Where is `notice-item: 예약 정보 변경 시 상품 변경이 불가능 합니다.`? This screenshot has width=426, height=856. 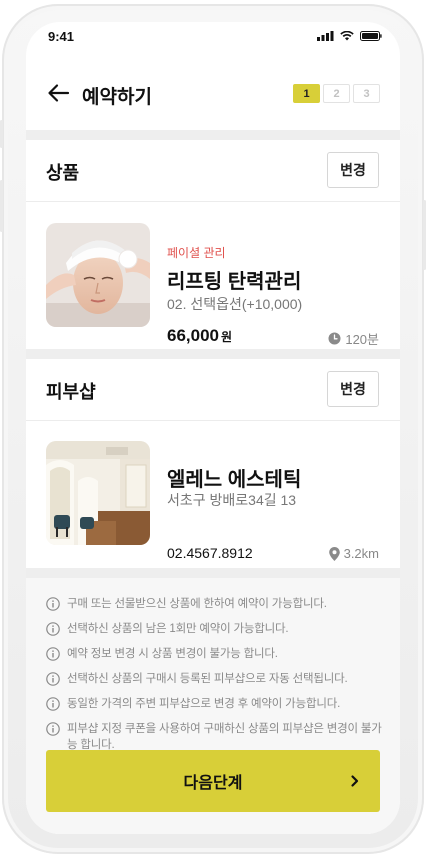 notice-item: 예약 정보 변경 시 상품 변경이 불가능 합니다. is located at coordinates (214, 654).